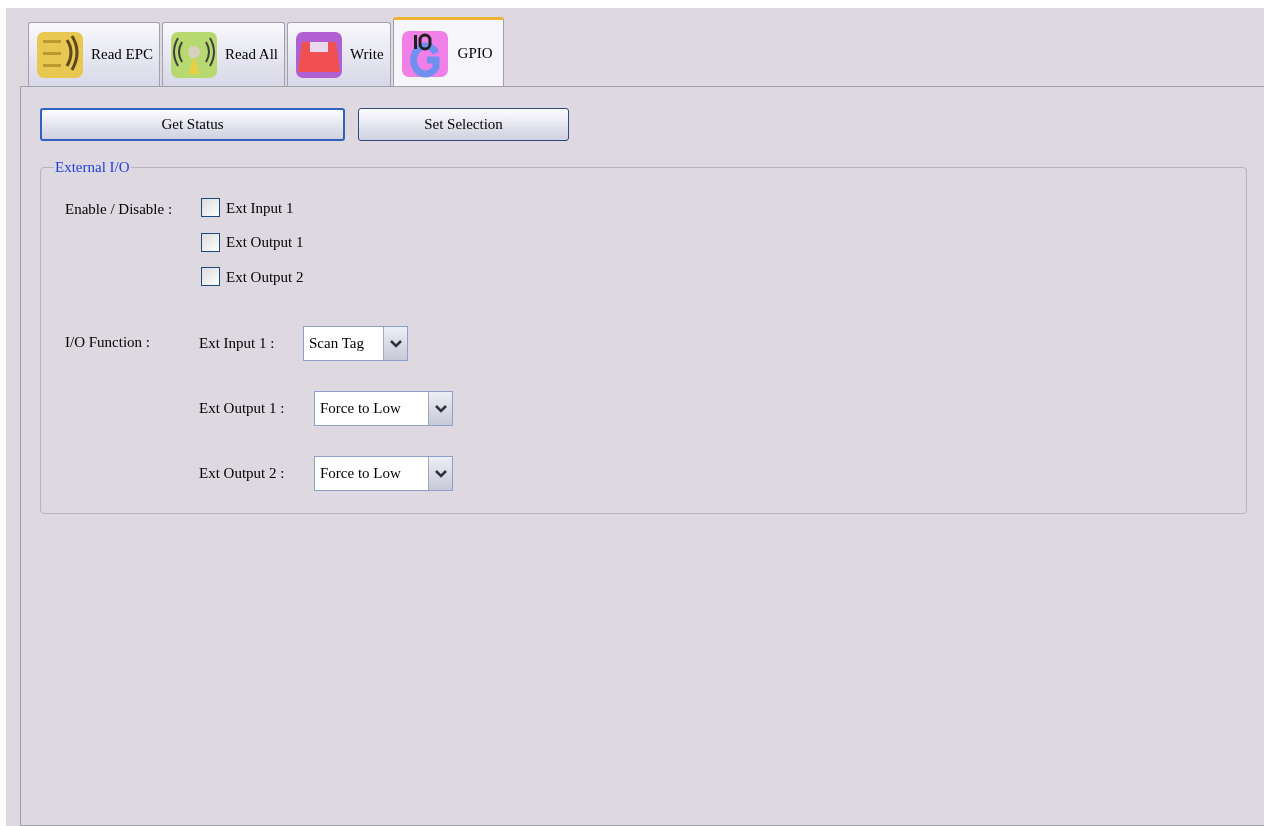 The image size is (1264, 826). What do you see at coordinates (265, 277) in the screenshot?
I see `checkbox-label: Ext Output 2` at bounding box center [265, 277].